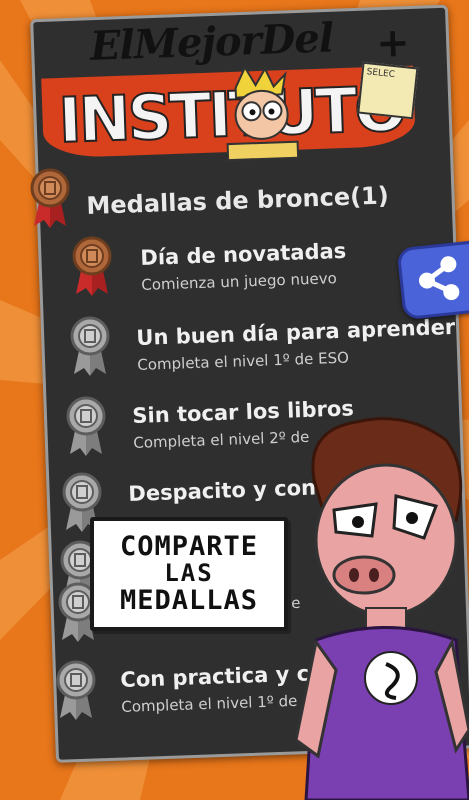 Image resolution: width=469 pixels, height=800 pixels. What do you see at coordinates (388, 90) in the screenshot?
I see `logo-sign: SELEC` at bounding box center [388, 90].